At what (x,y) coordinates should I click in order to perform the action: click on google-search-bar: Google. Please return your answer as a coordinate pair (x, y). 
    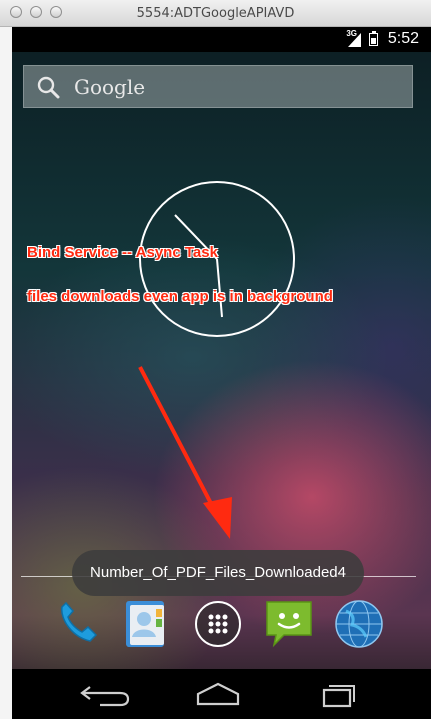
    Looking at the image, I should click on (218, 86).